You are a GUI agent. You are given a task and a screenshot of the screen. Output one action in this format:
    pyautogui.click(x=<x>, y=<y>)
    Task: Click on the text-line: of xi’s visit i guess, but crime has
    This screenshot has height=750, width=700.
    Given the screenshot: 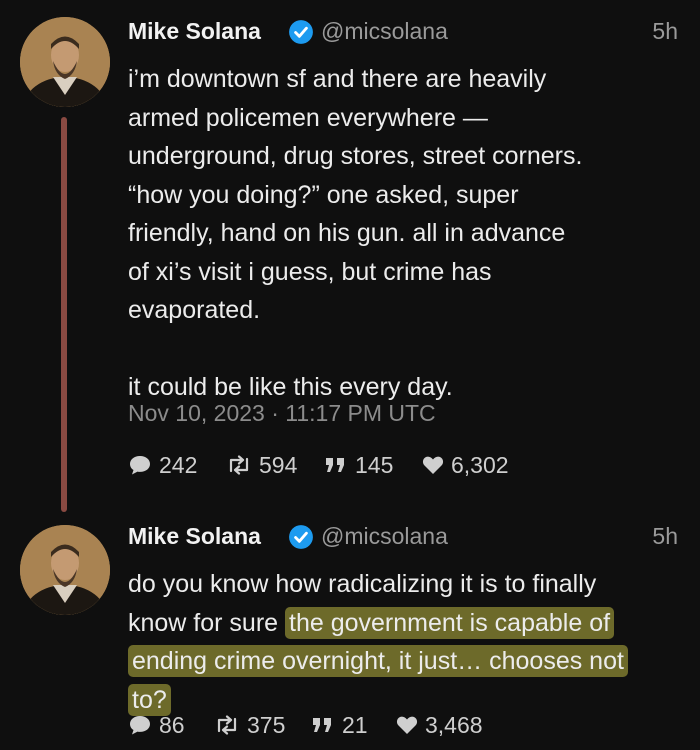 What is the action you would take?
    pyautogui.click(x=310, y=271)
    